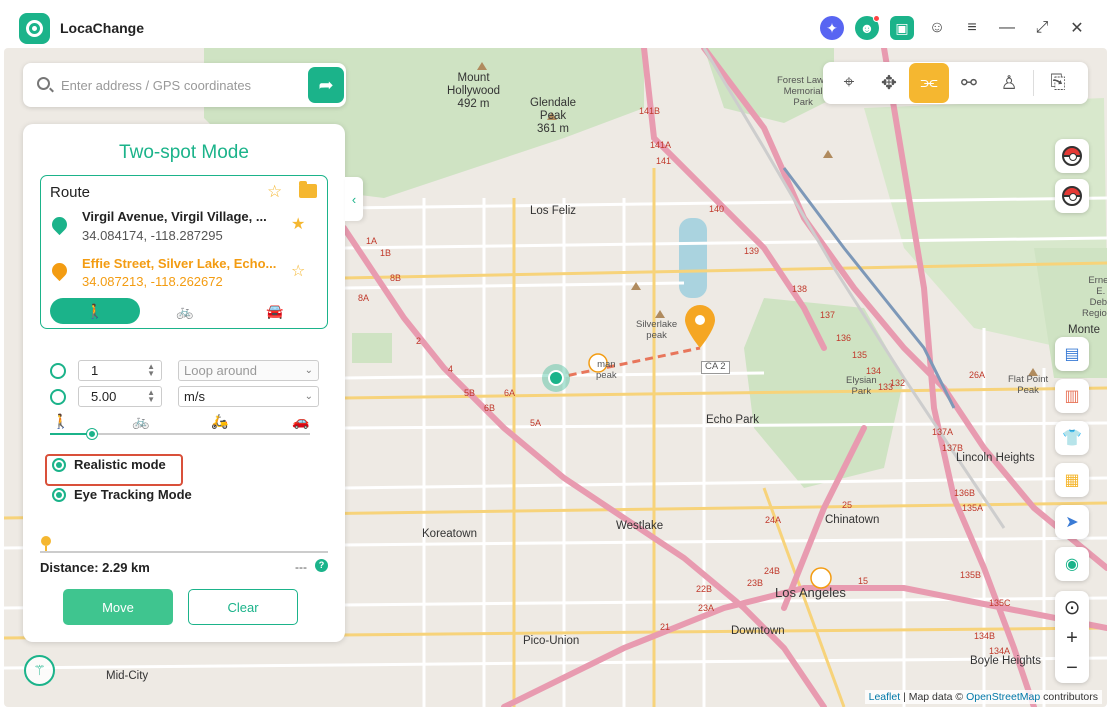  I want to click on multi-spot-mode-icon: ⚯, so click(969, 83).